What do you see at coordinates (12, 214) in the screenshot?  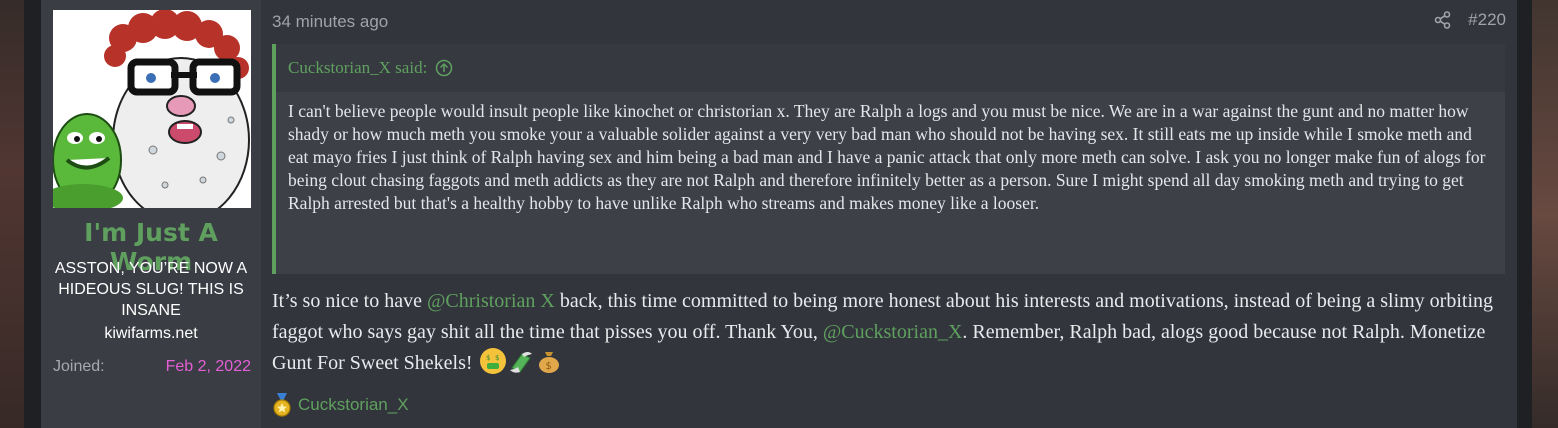 I see `background-art-left` at bounding box center [12, 214].